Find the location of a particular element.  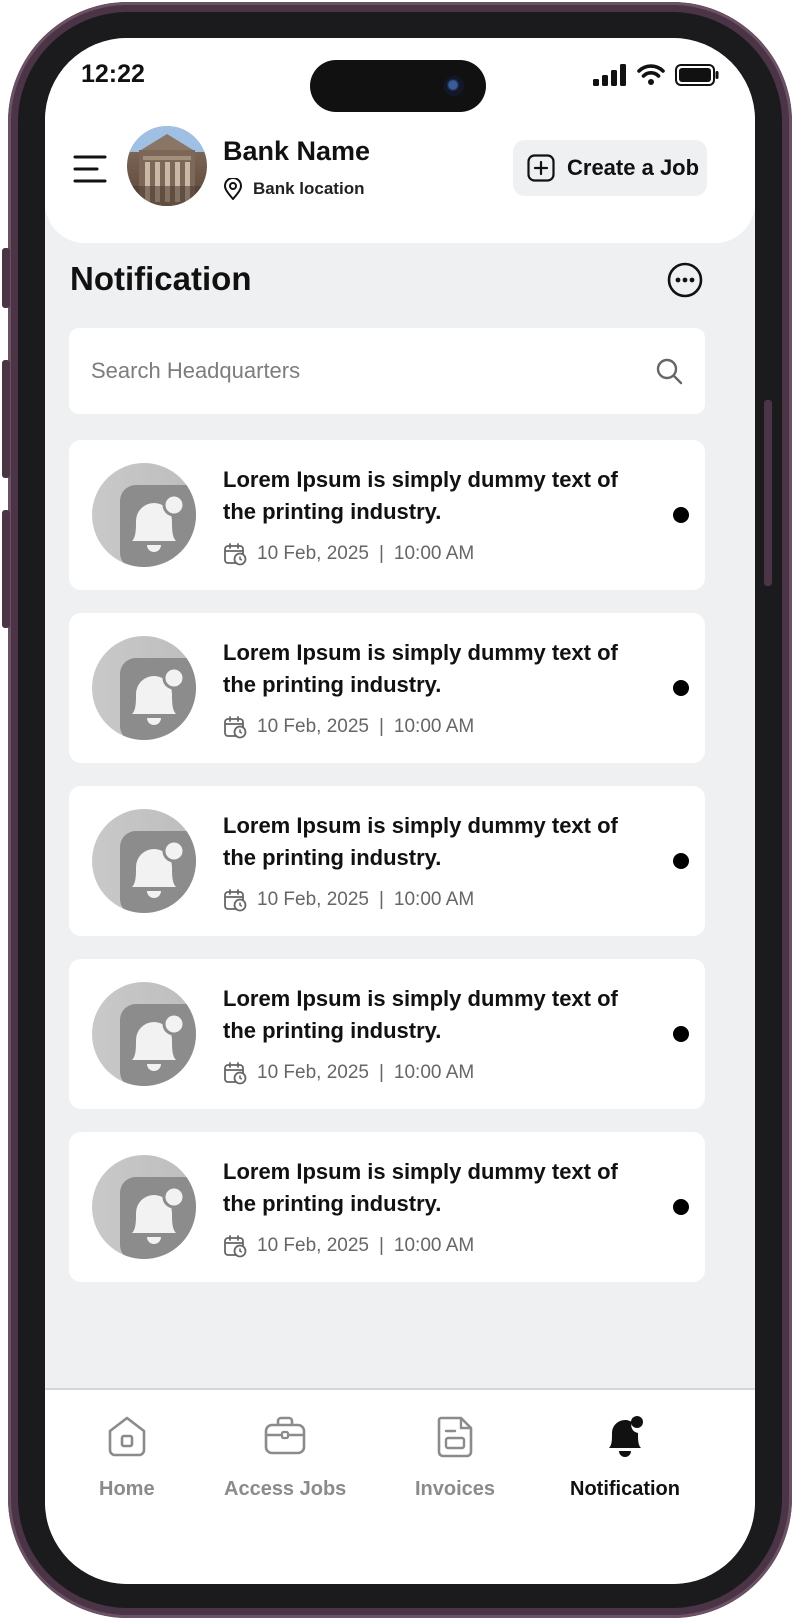

camera-icon is located at coordinates (454, 86).